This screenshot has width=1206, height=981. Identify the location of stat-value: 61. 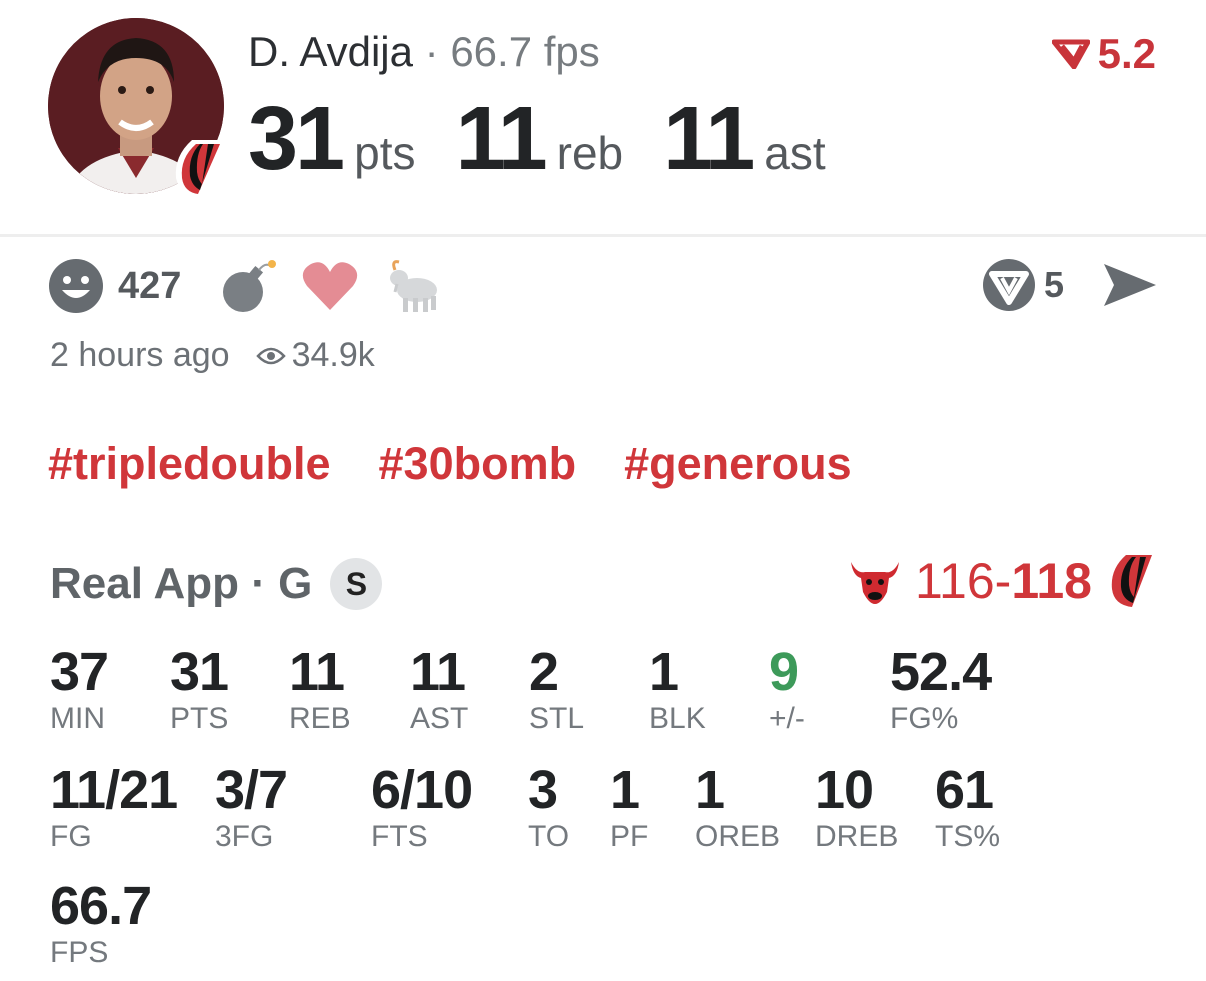
(964, 790).